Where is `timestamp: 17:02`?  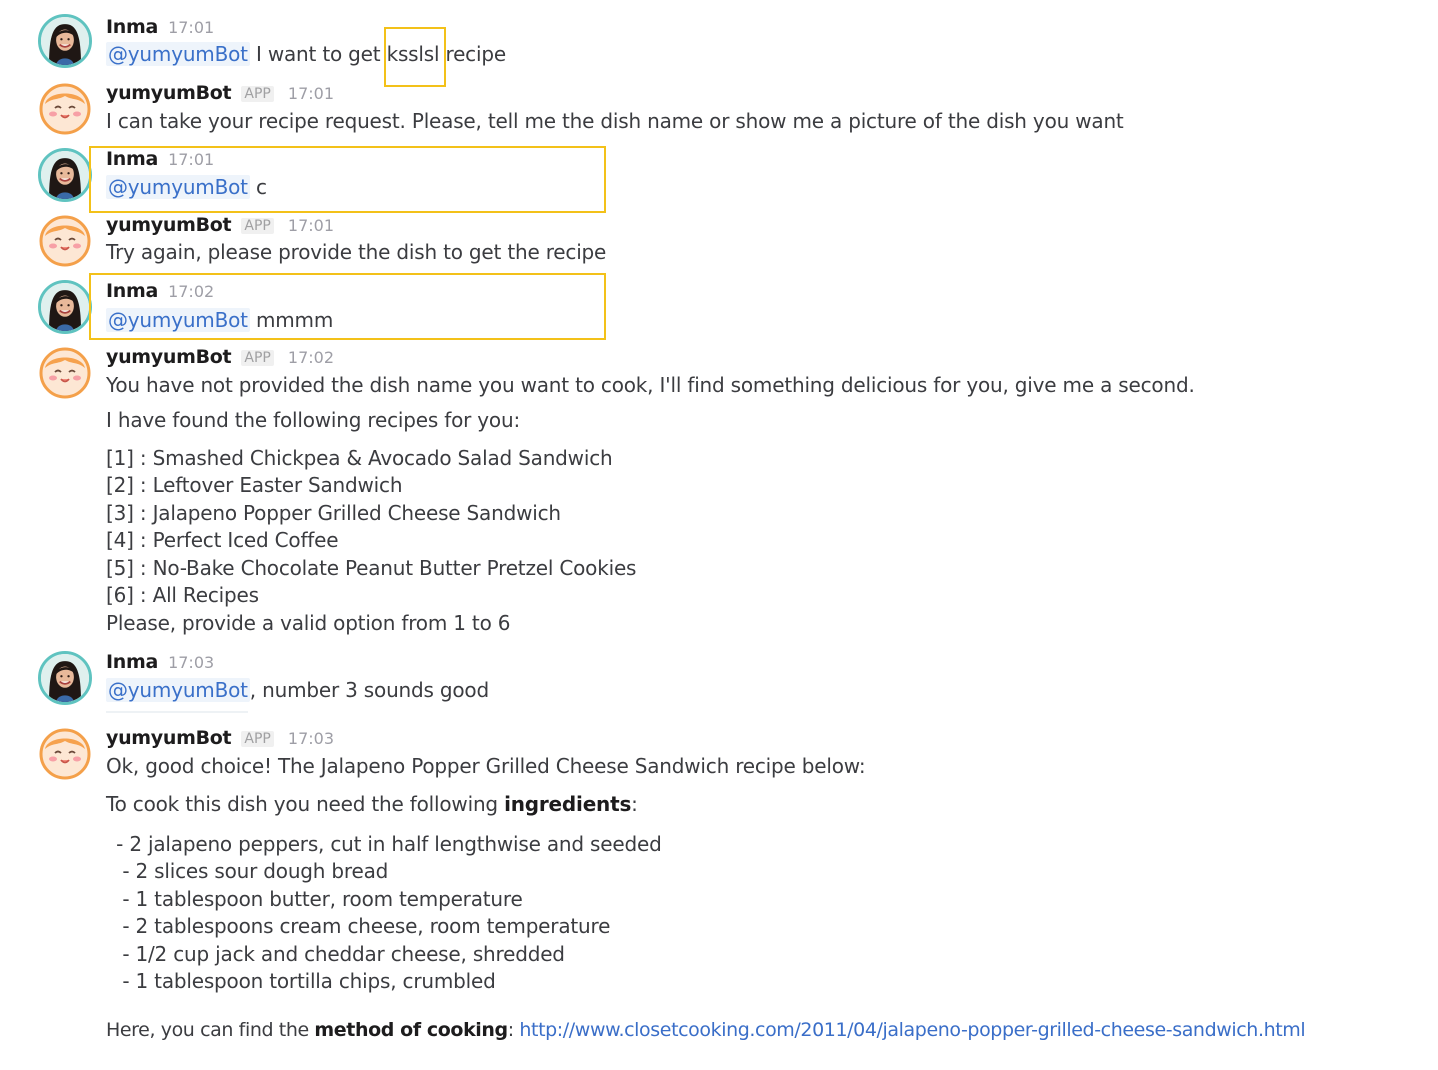 timestamp: 17:02 is located at coordinates (311, 357).